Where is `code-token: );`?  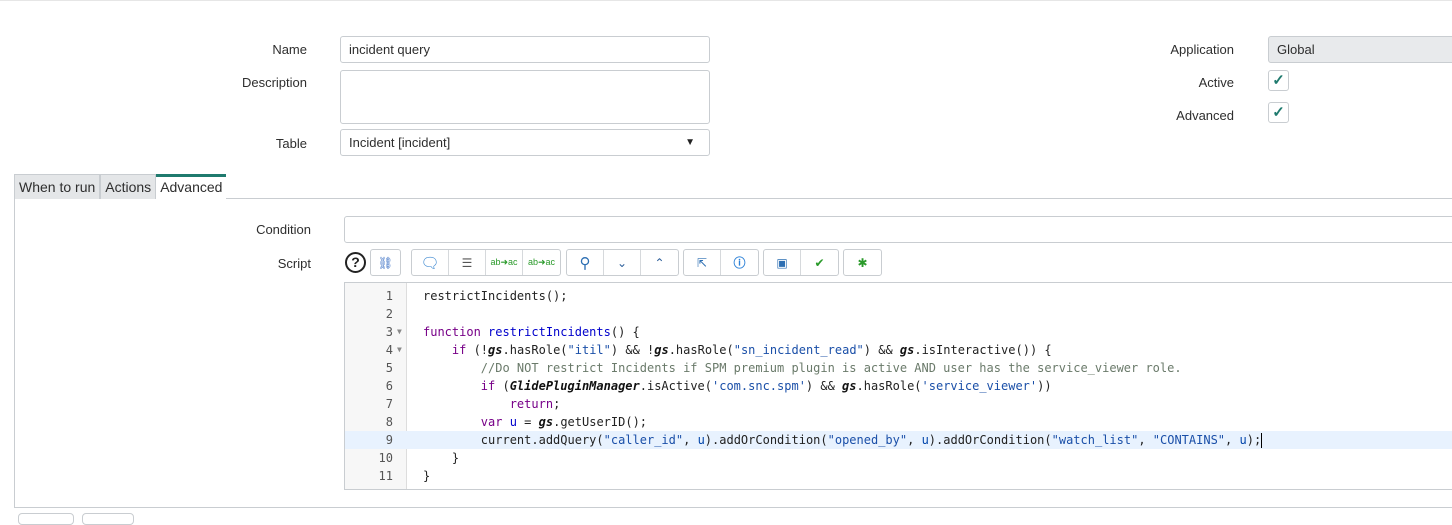 code-token: ); is located at coordinates (1254, 440).